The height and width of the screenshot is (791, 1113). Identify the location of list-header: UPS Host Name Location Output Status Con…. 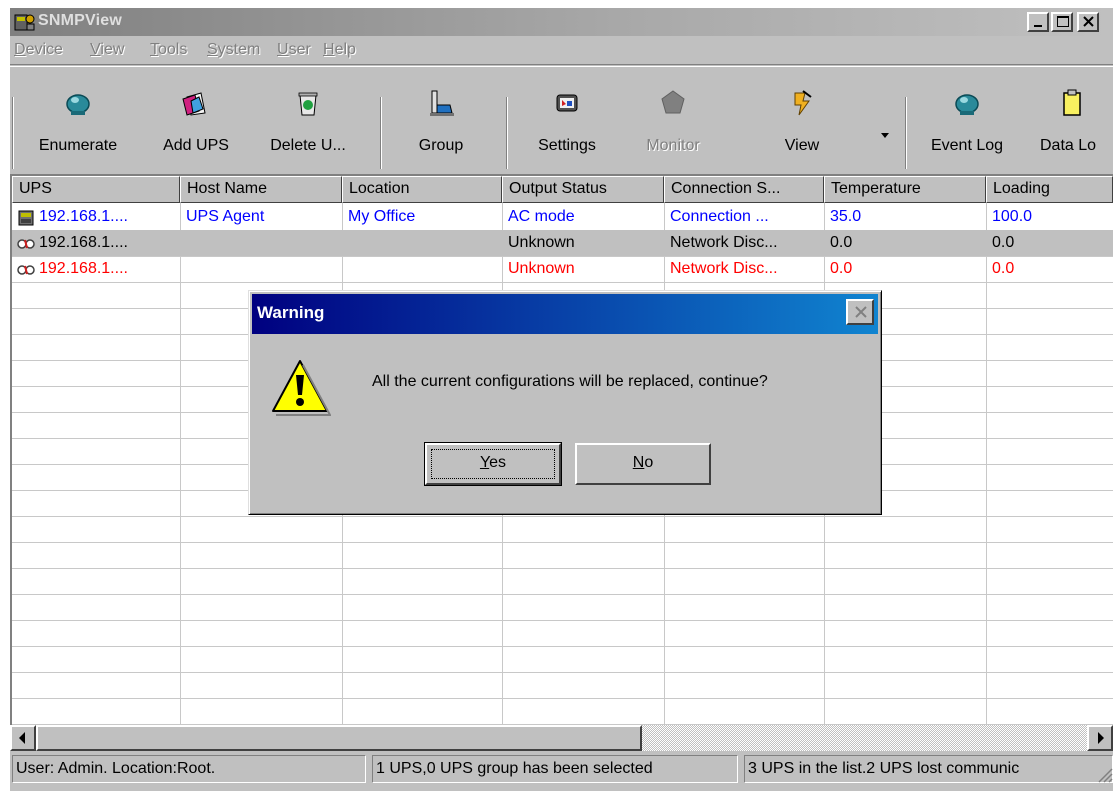
(562, 189).